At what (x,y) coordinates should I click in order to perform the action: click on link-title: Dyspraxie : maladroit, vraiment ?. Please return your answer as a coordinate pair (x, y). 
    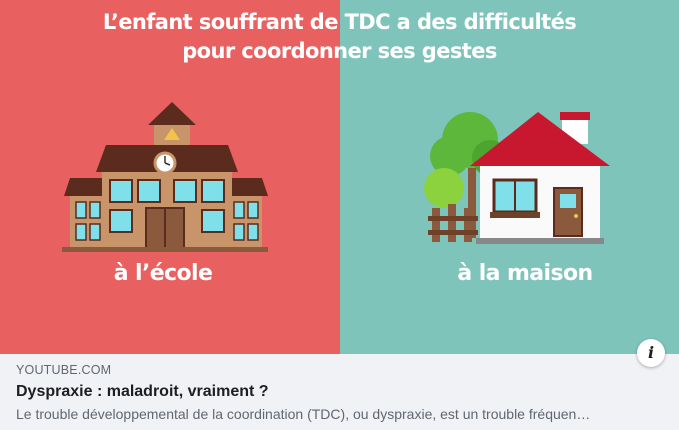
    Looking at the image, I should click on (142, 392).